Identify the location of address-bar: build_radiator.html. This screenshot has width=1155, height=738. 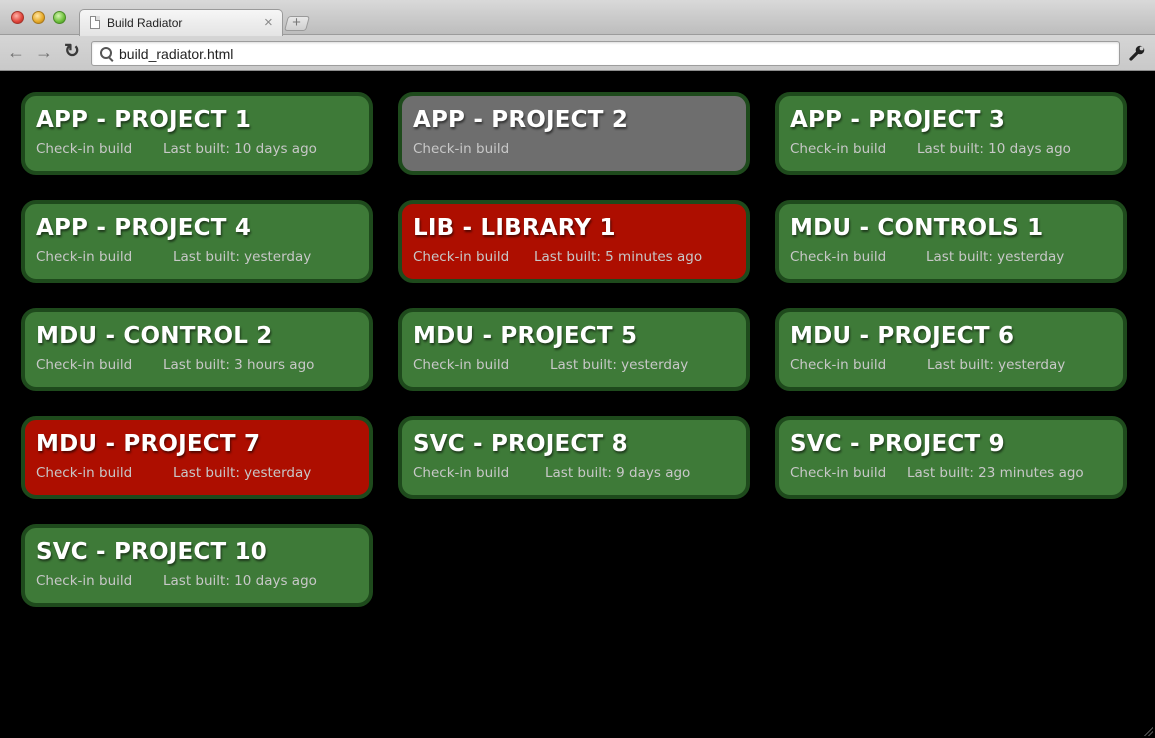
(605, 53).